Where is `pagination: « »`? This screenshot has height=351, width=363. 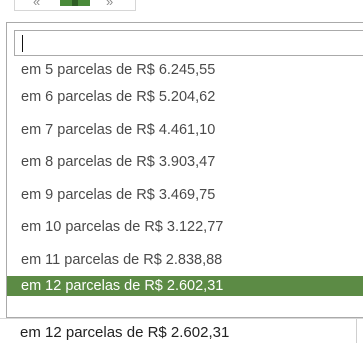
pagination: « » is located at coordinates (181, 7).